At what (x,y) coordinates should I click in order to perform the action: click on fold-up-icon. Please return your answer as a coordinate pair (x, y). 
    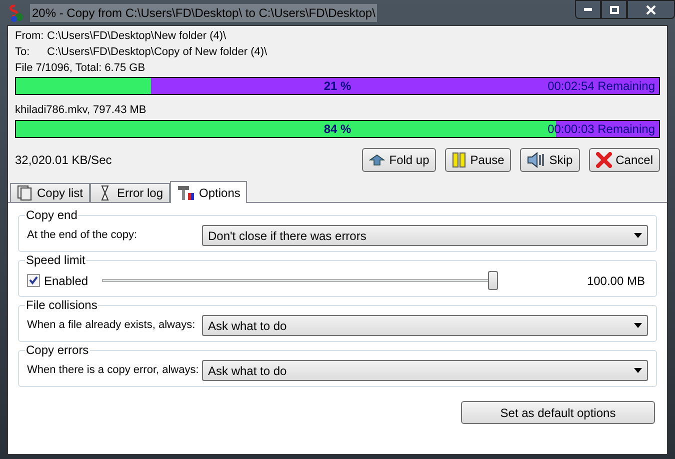
    Looking at the image, I should click on (377, 160).